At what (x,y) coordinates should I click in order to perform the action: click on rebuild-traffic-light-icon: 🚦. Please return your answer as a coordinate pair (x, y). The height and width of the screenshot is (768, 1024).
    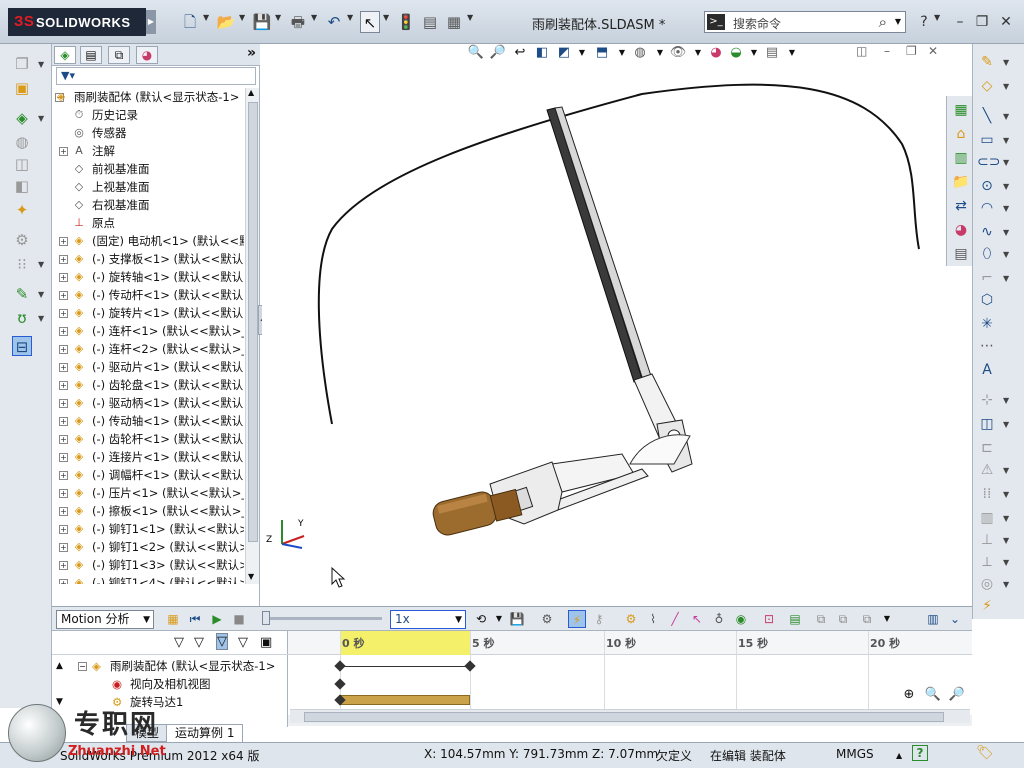
    Looking at the image, I should click on (406, 22).